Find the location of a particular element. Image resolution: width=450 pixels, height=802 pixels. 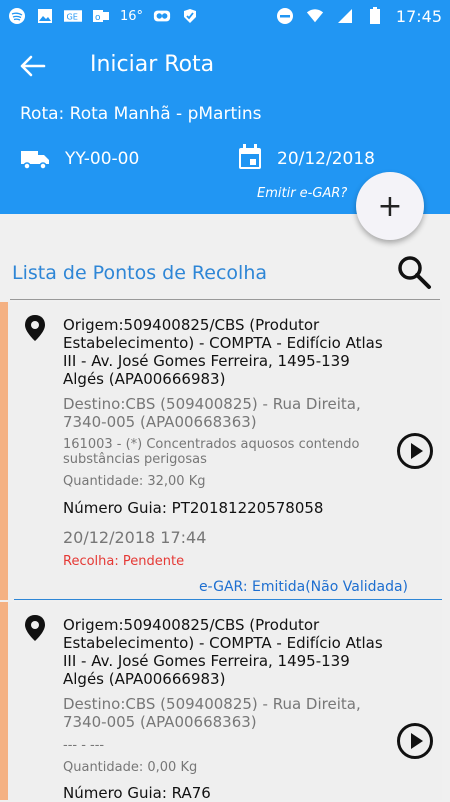

quantity-text: Quantidade: 0,00 Kg is located at coordinates (130, 767).